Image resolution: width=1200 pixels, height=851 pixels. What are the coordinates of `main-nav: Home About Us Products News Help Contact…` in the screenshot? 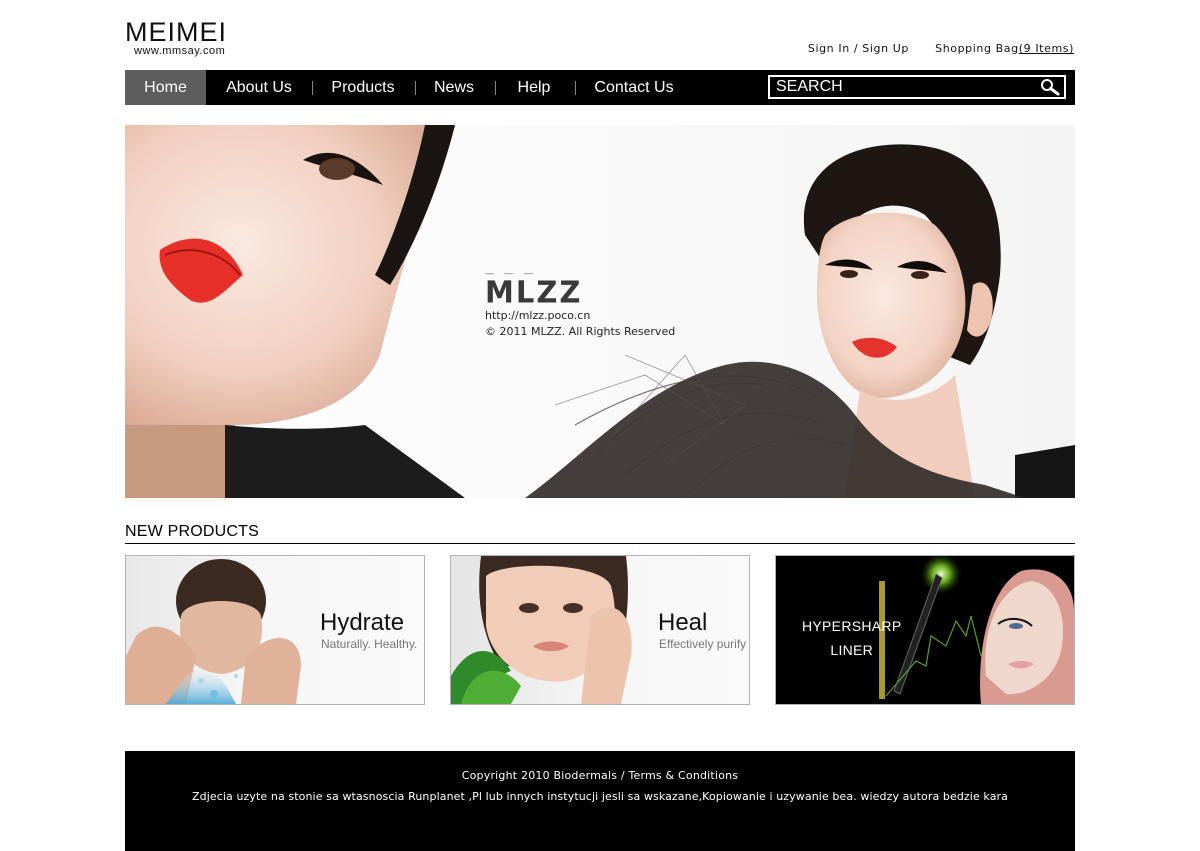 It's located at (600, 87).